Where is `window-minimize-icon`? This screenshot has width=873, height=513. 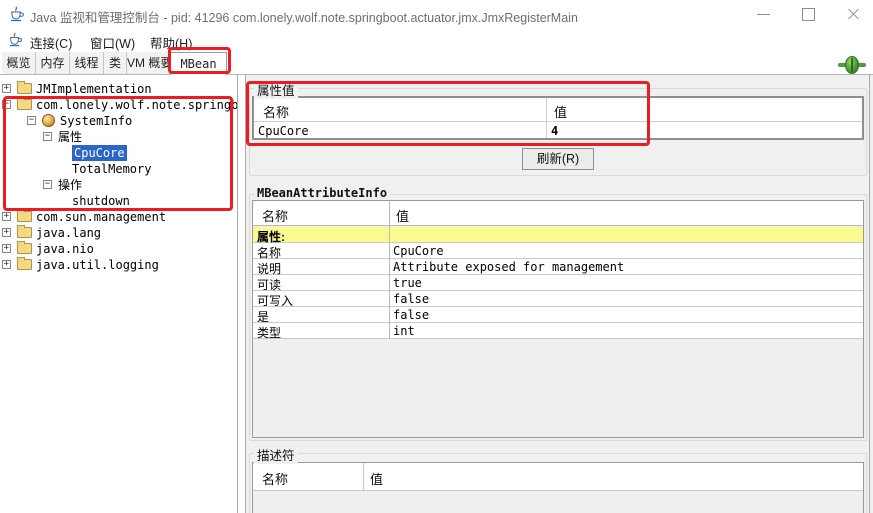 window-minimize-icon is located at coordinates (763, 14).